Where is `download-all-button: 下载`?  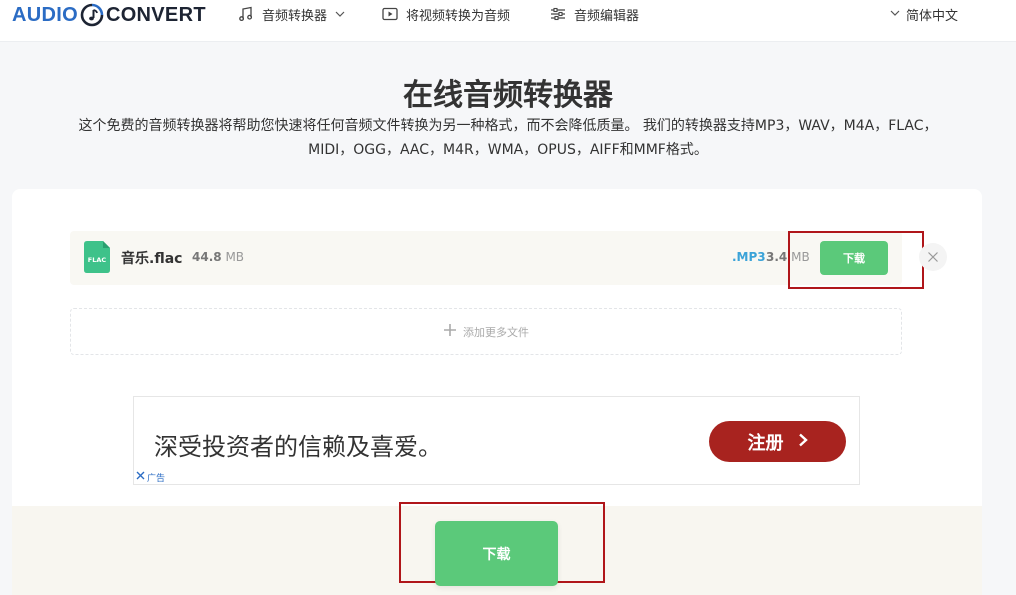 download-all-button: 下载 is located at coordinates (496, 553).